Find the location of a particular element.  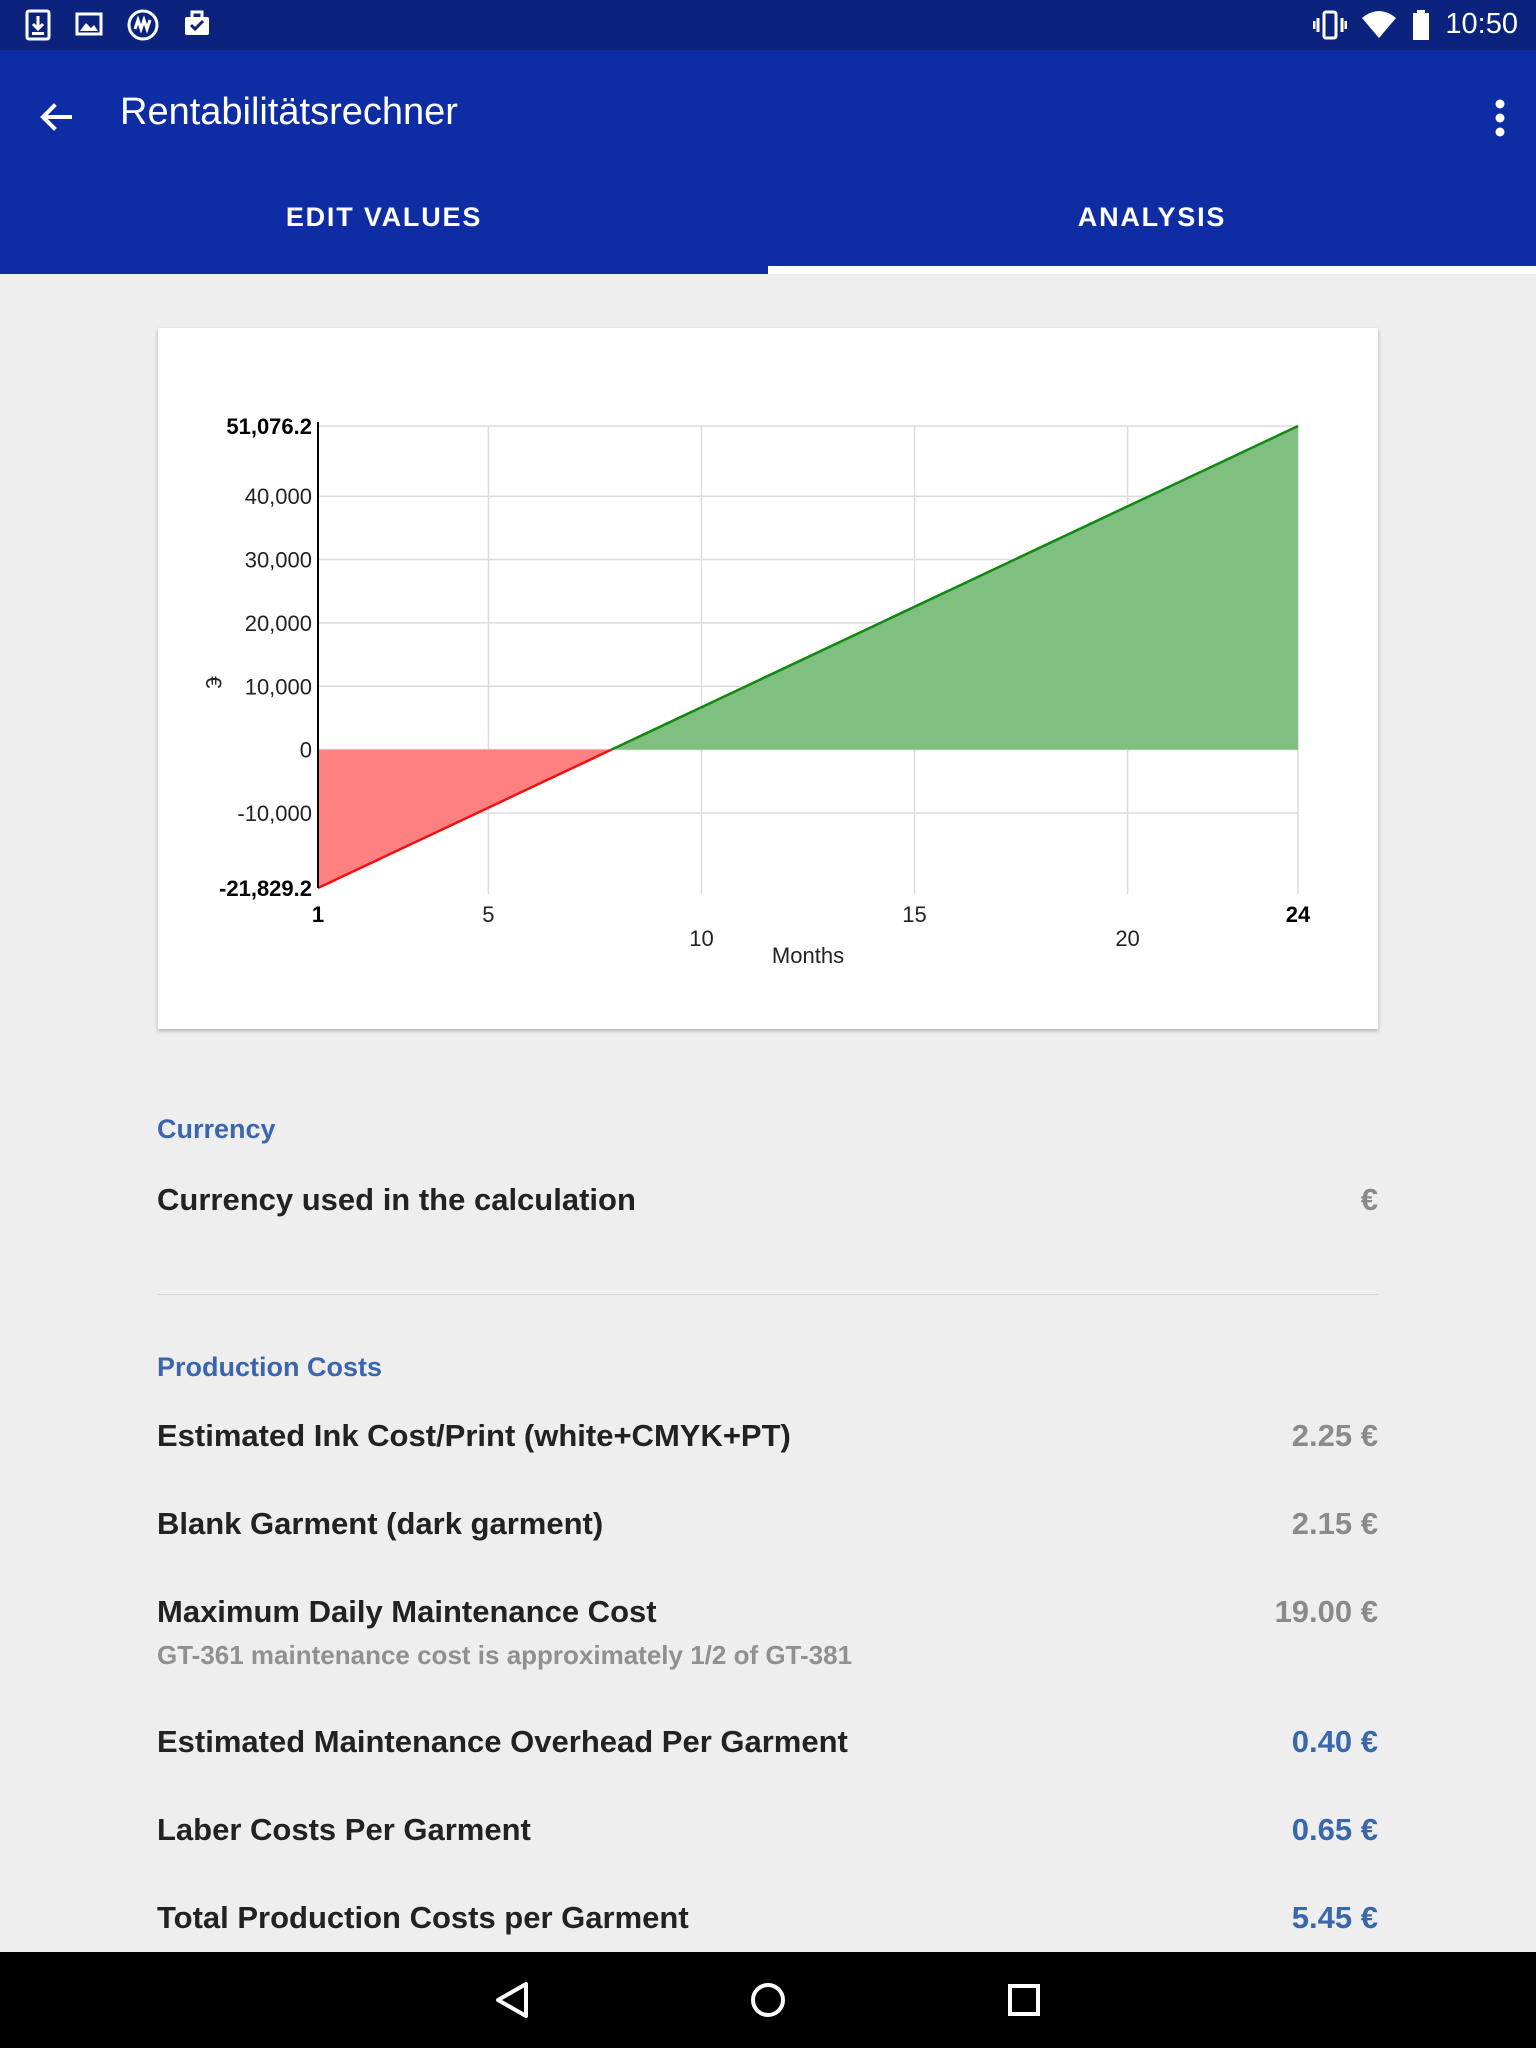

battery-icon is located at coordinates (1421, 24).